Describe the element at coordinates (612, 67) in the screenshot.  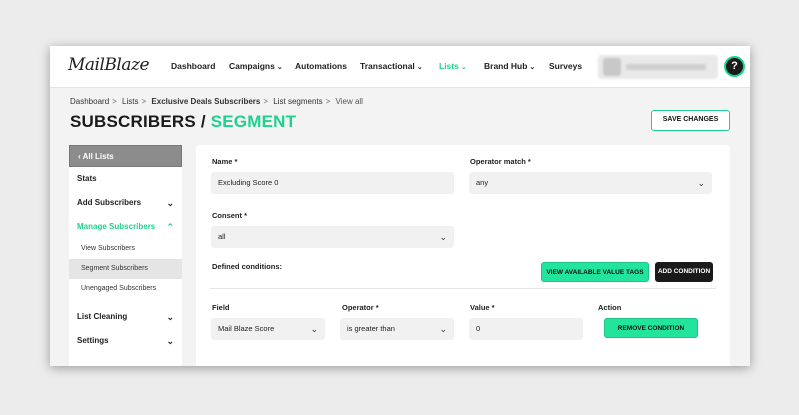
I see `avatar` at that location.